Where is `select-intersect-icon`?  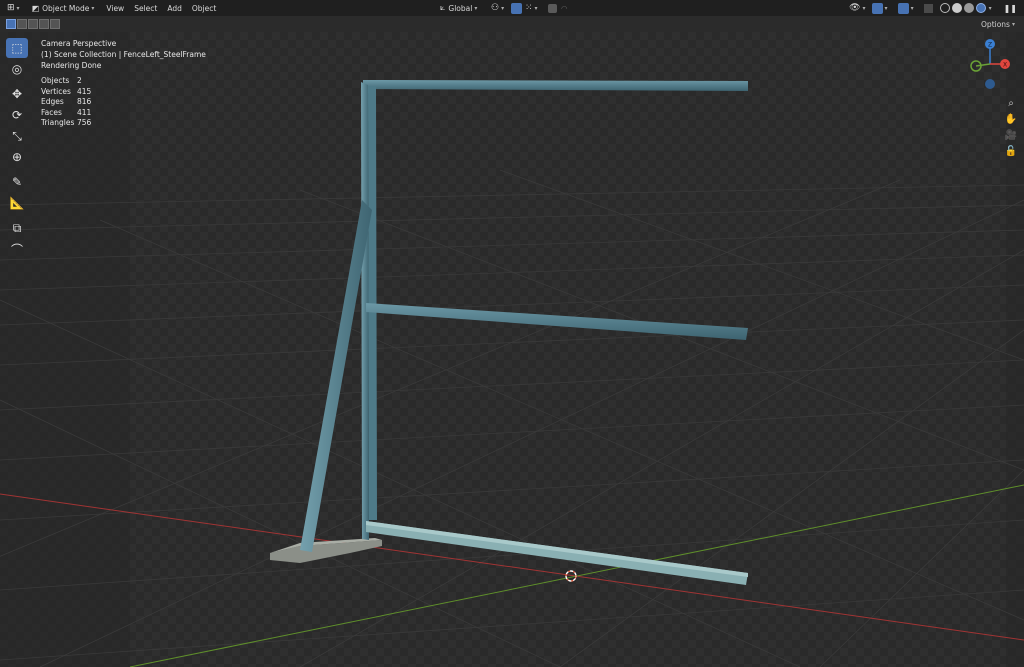 select-intersect-icon is located at coordinates (55, 24).